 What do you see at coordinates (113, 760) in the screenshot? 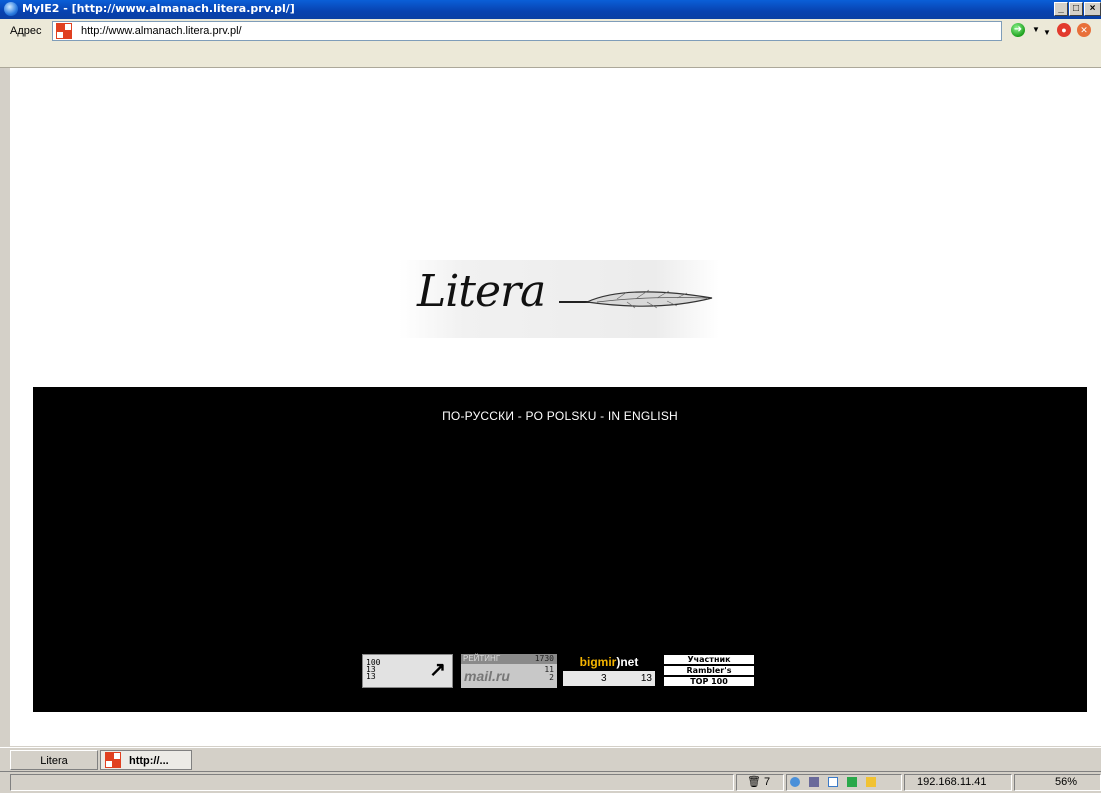
I see `tab-favicon-icon` at bounding box center [113, 760].